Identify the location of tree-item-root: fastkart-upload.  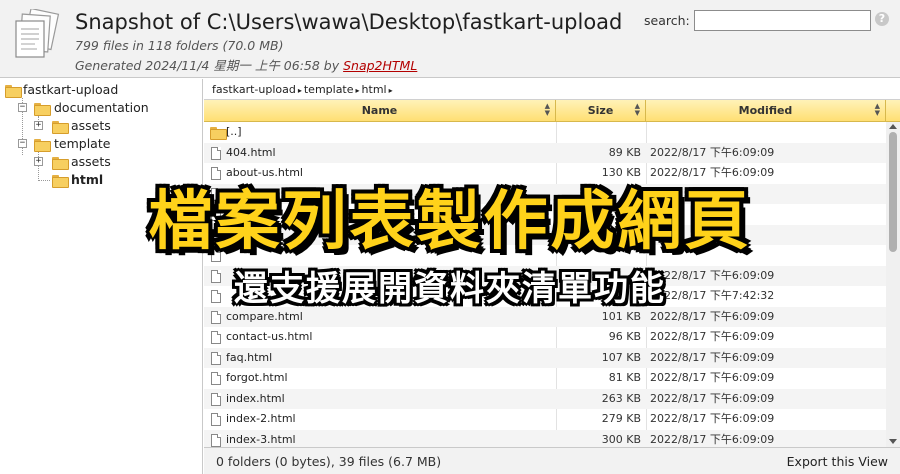
(100, 90).